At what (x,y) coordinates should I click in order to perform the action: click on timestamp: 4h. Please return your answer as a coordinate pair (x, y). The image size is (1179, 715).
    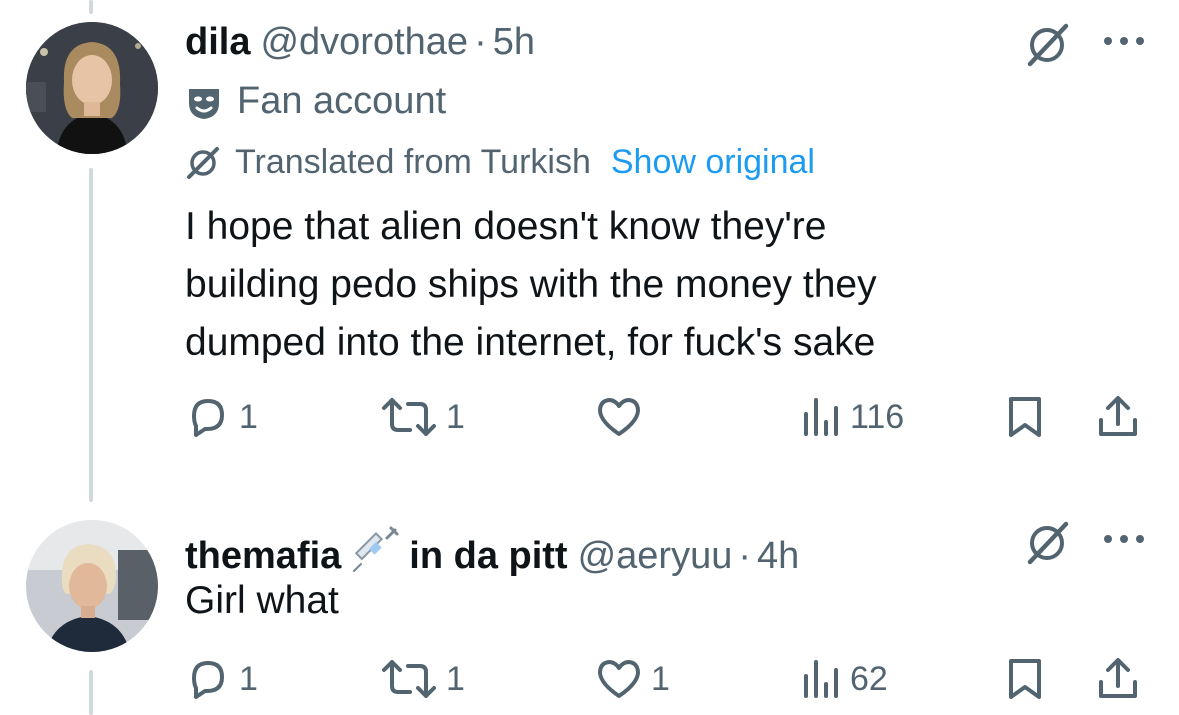
    Looking at the image, I should click on (778, 556).